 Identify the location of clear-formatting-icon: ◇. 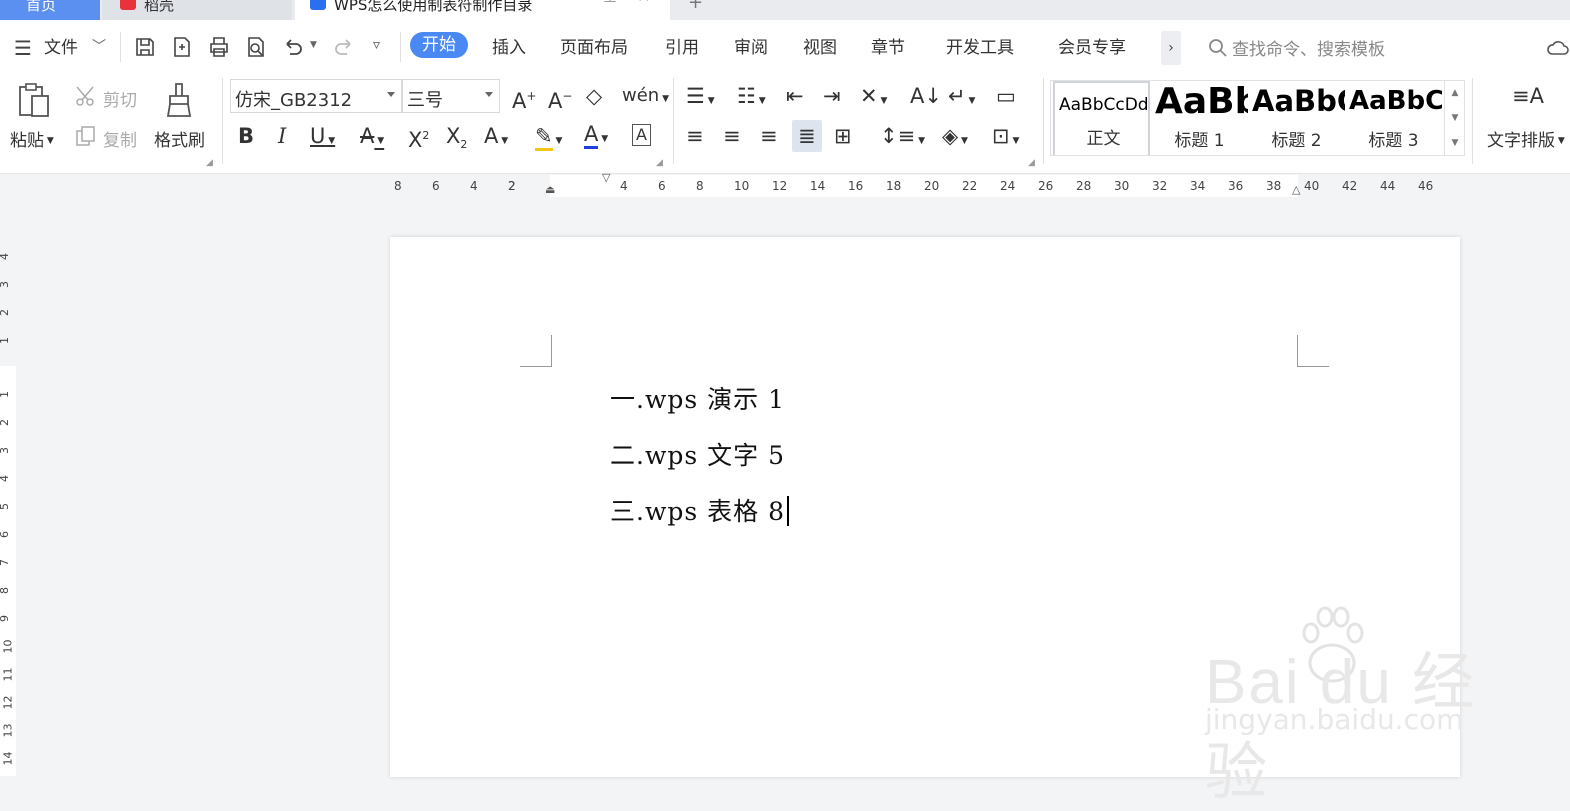
(594, 96).